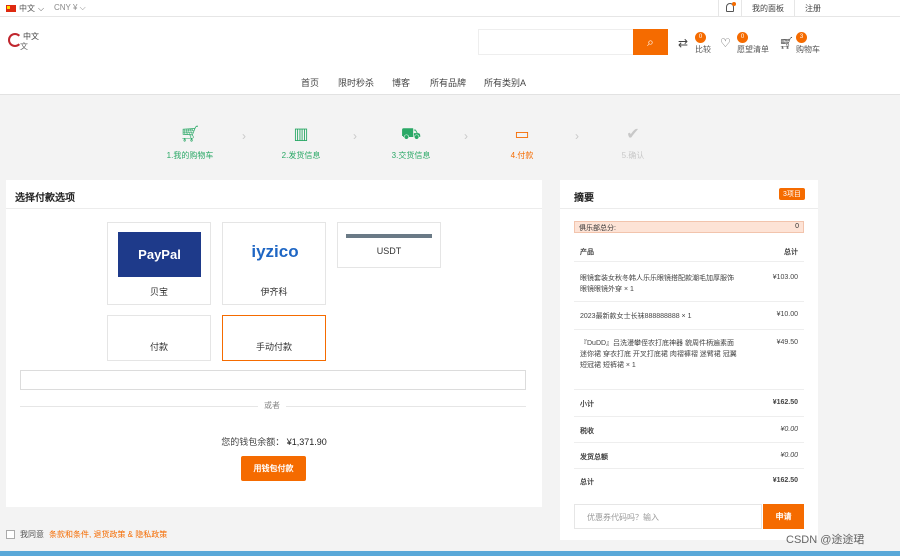 The image size is (900, 556). I want to click on total-value: ¥162.50, so click(785, 480).